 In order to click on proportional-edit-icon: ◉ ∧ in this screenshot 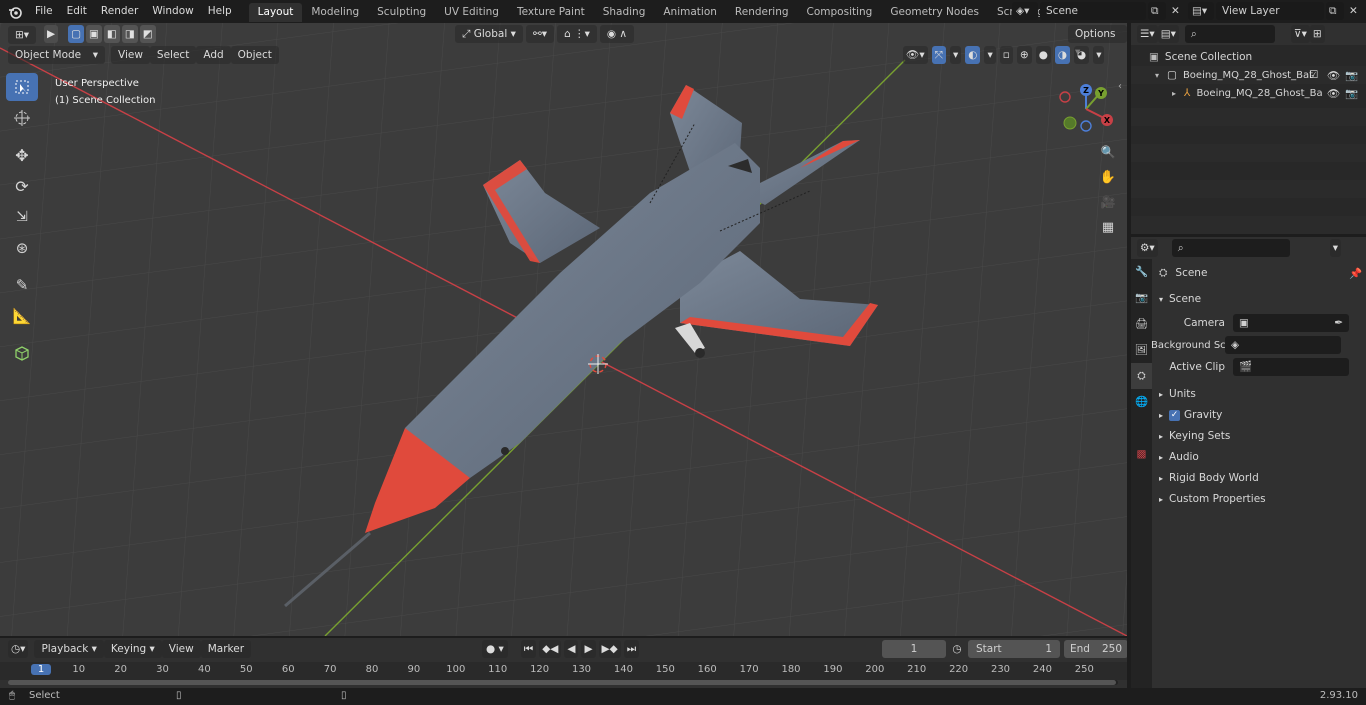, I will do `click(617, 34)`.